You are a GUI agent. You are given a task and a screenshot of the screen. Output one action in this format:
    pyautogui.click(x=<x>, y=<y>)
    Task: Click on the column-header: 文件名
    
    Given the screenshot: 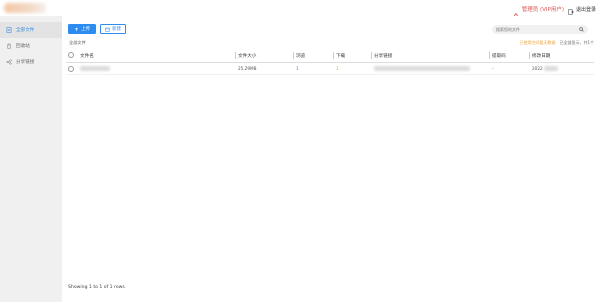 What is the action you would take?
    pyautogui.click(x=157, y=56)
    